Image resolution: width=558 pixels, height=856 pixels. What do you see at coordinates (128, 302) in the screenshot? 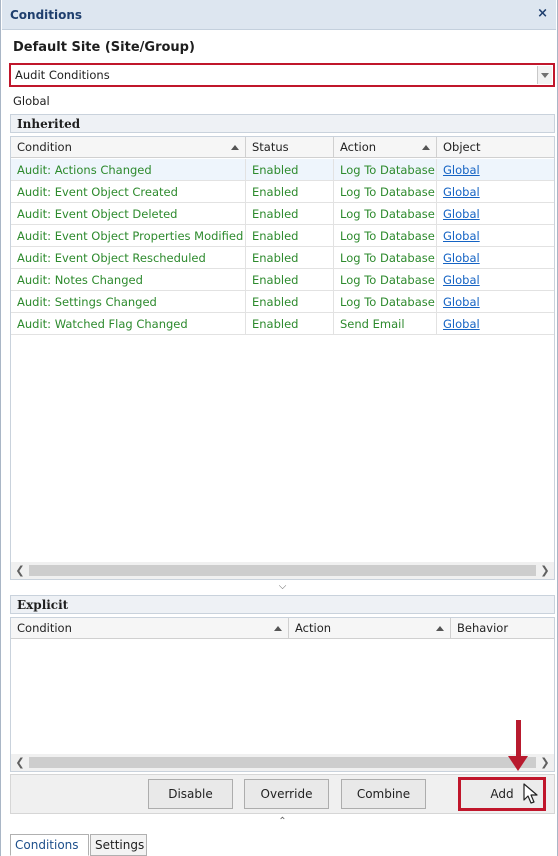
I see `condition-cell: Audit: Settings Changed` at bounding box center [128, 302].